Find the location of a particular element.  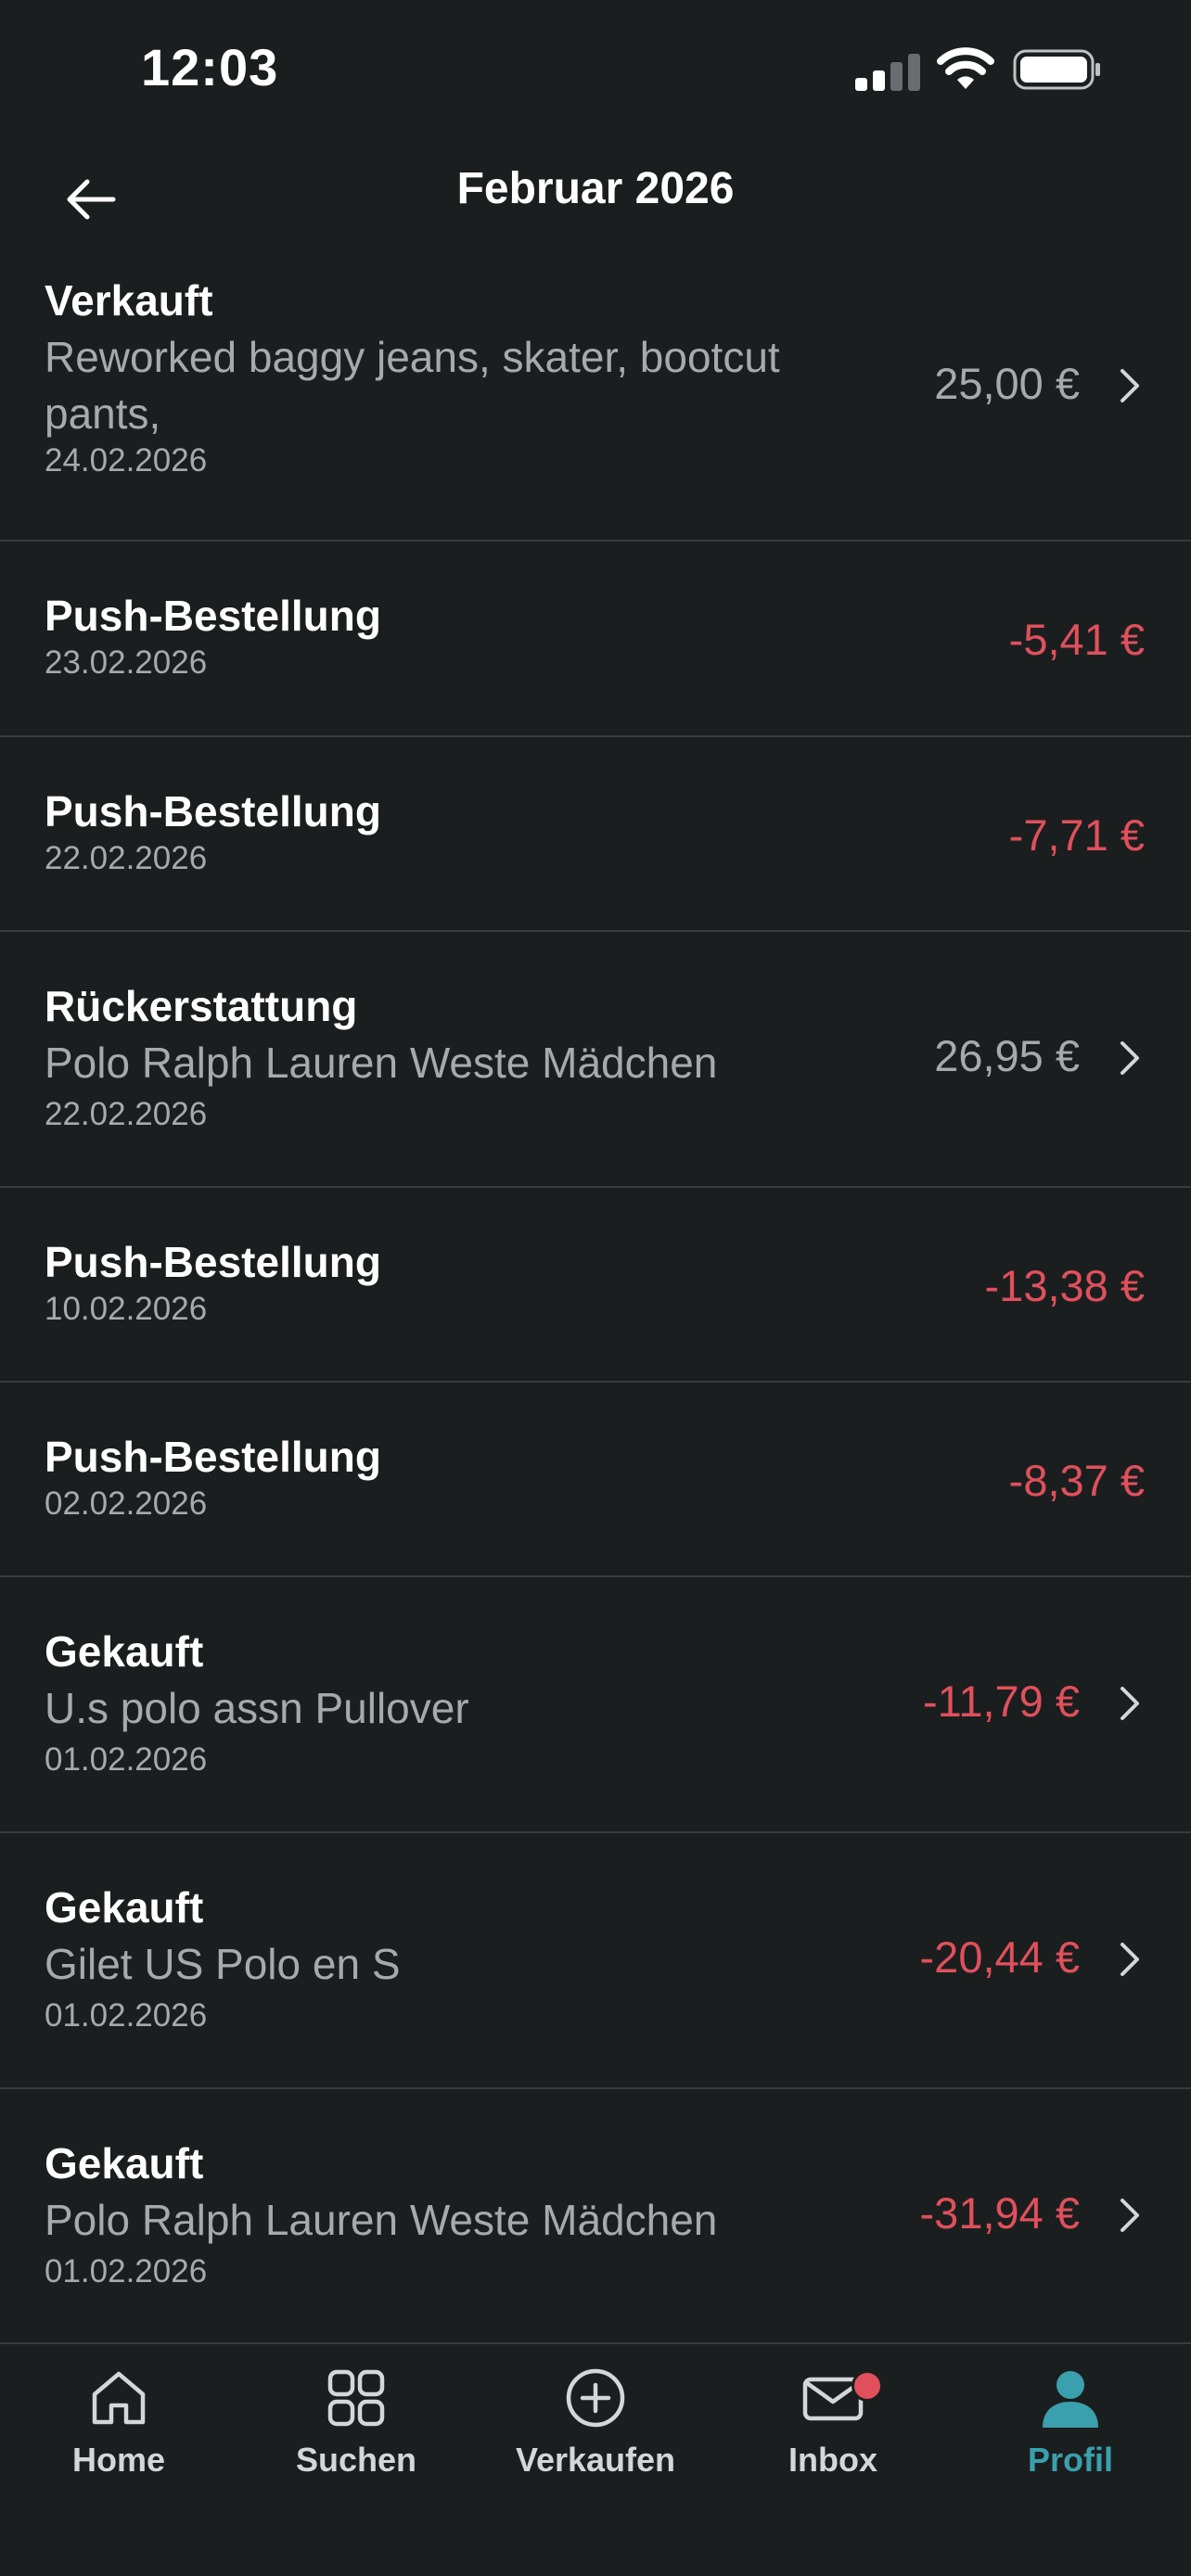

transaction-item-name: U.s polo assn Pullover is located at coordinates (257, 1708).